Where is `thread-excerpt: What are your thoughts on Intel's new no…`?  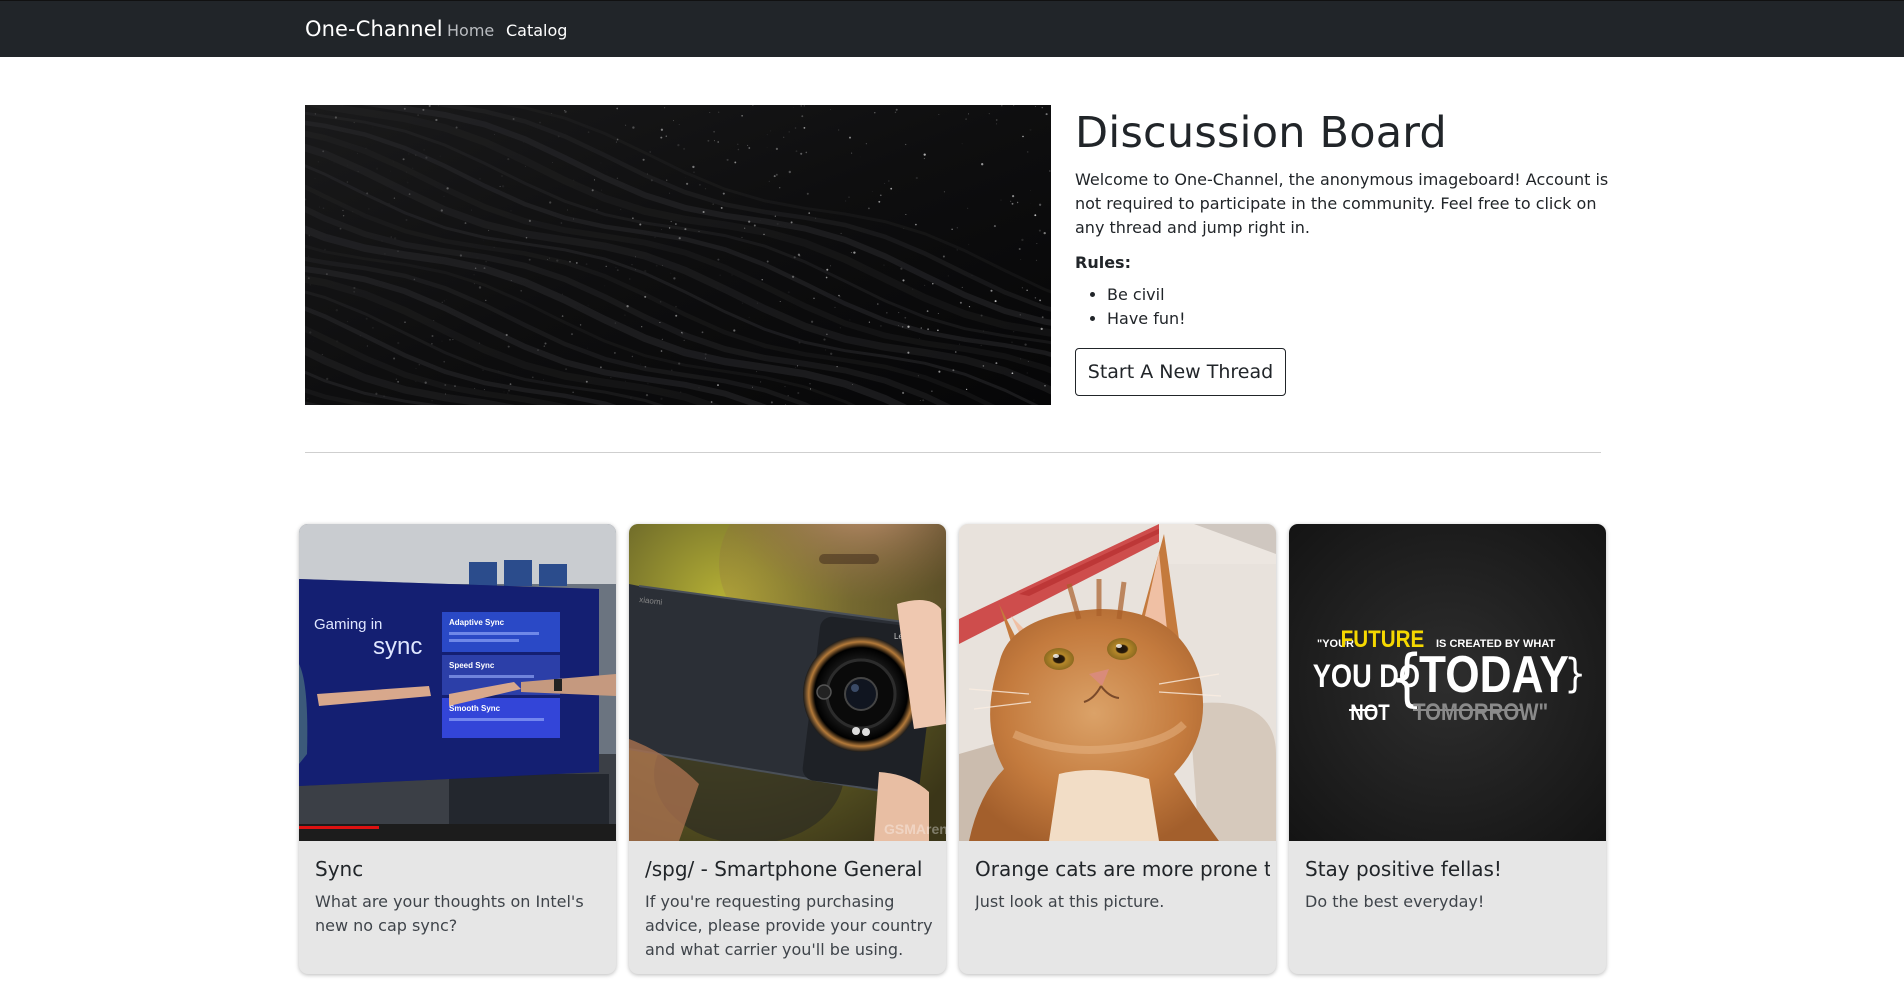 thread-excerpt: What are your thoughts on Intel's new no… is located at coordinates (449, 913).